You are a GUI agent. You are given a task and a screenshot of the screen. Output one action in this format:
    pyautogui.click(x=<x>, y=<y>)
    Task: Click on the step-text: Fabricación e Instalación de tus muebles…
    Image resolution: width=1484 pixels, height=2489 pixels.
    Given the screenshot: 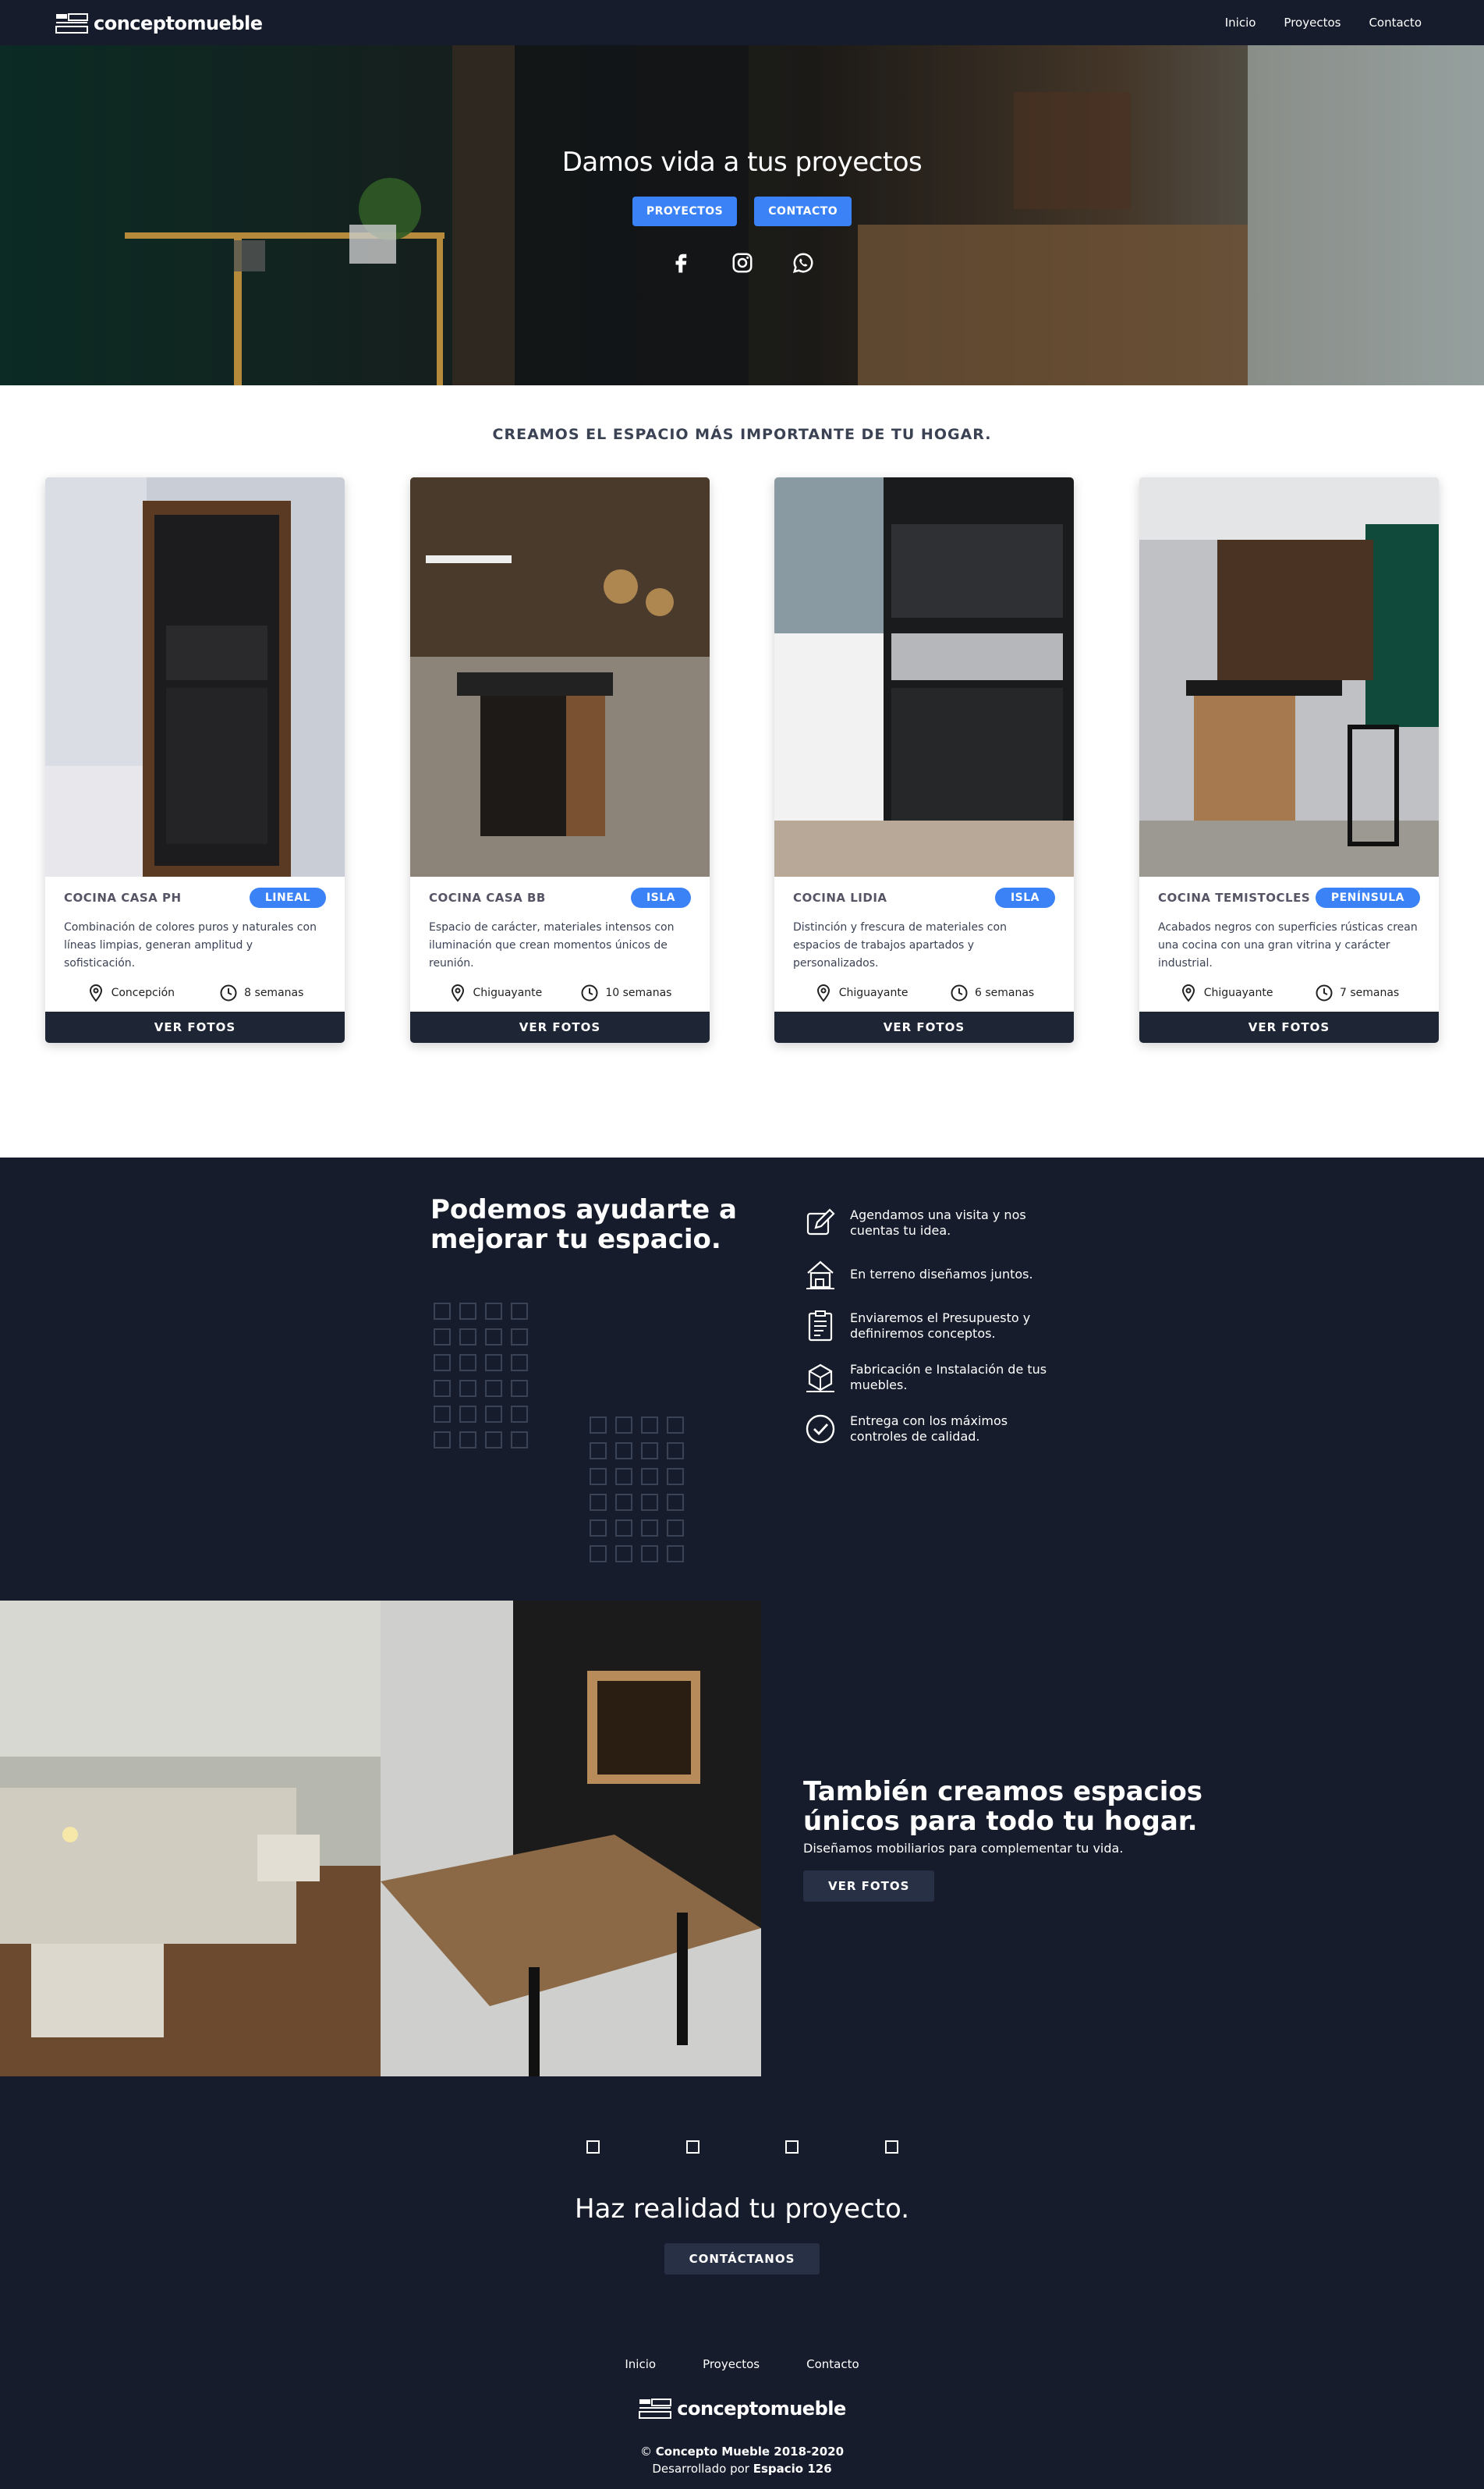 What is the action you would take?
    pyautogui.click(x=948, y=1377)
    